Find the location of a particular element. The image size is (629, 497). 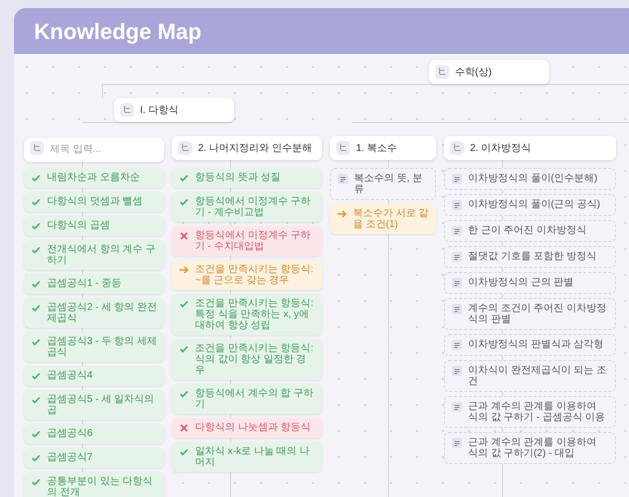

root-node: 수학(상) is located at coordinates (489, 72).